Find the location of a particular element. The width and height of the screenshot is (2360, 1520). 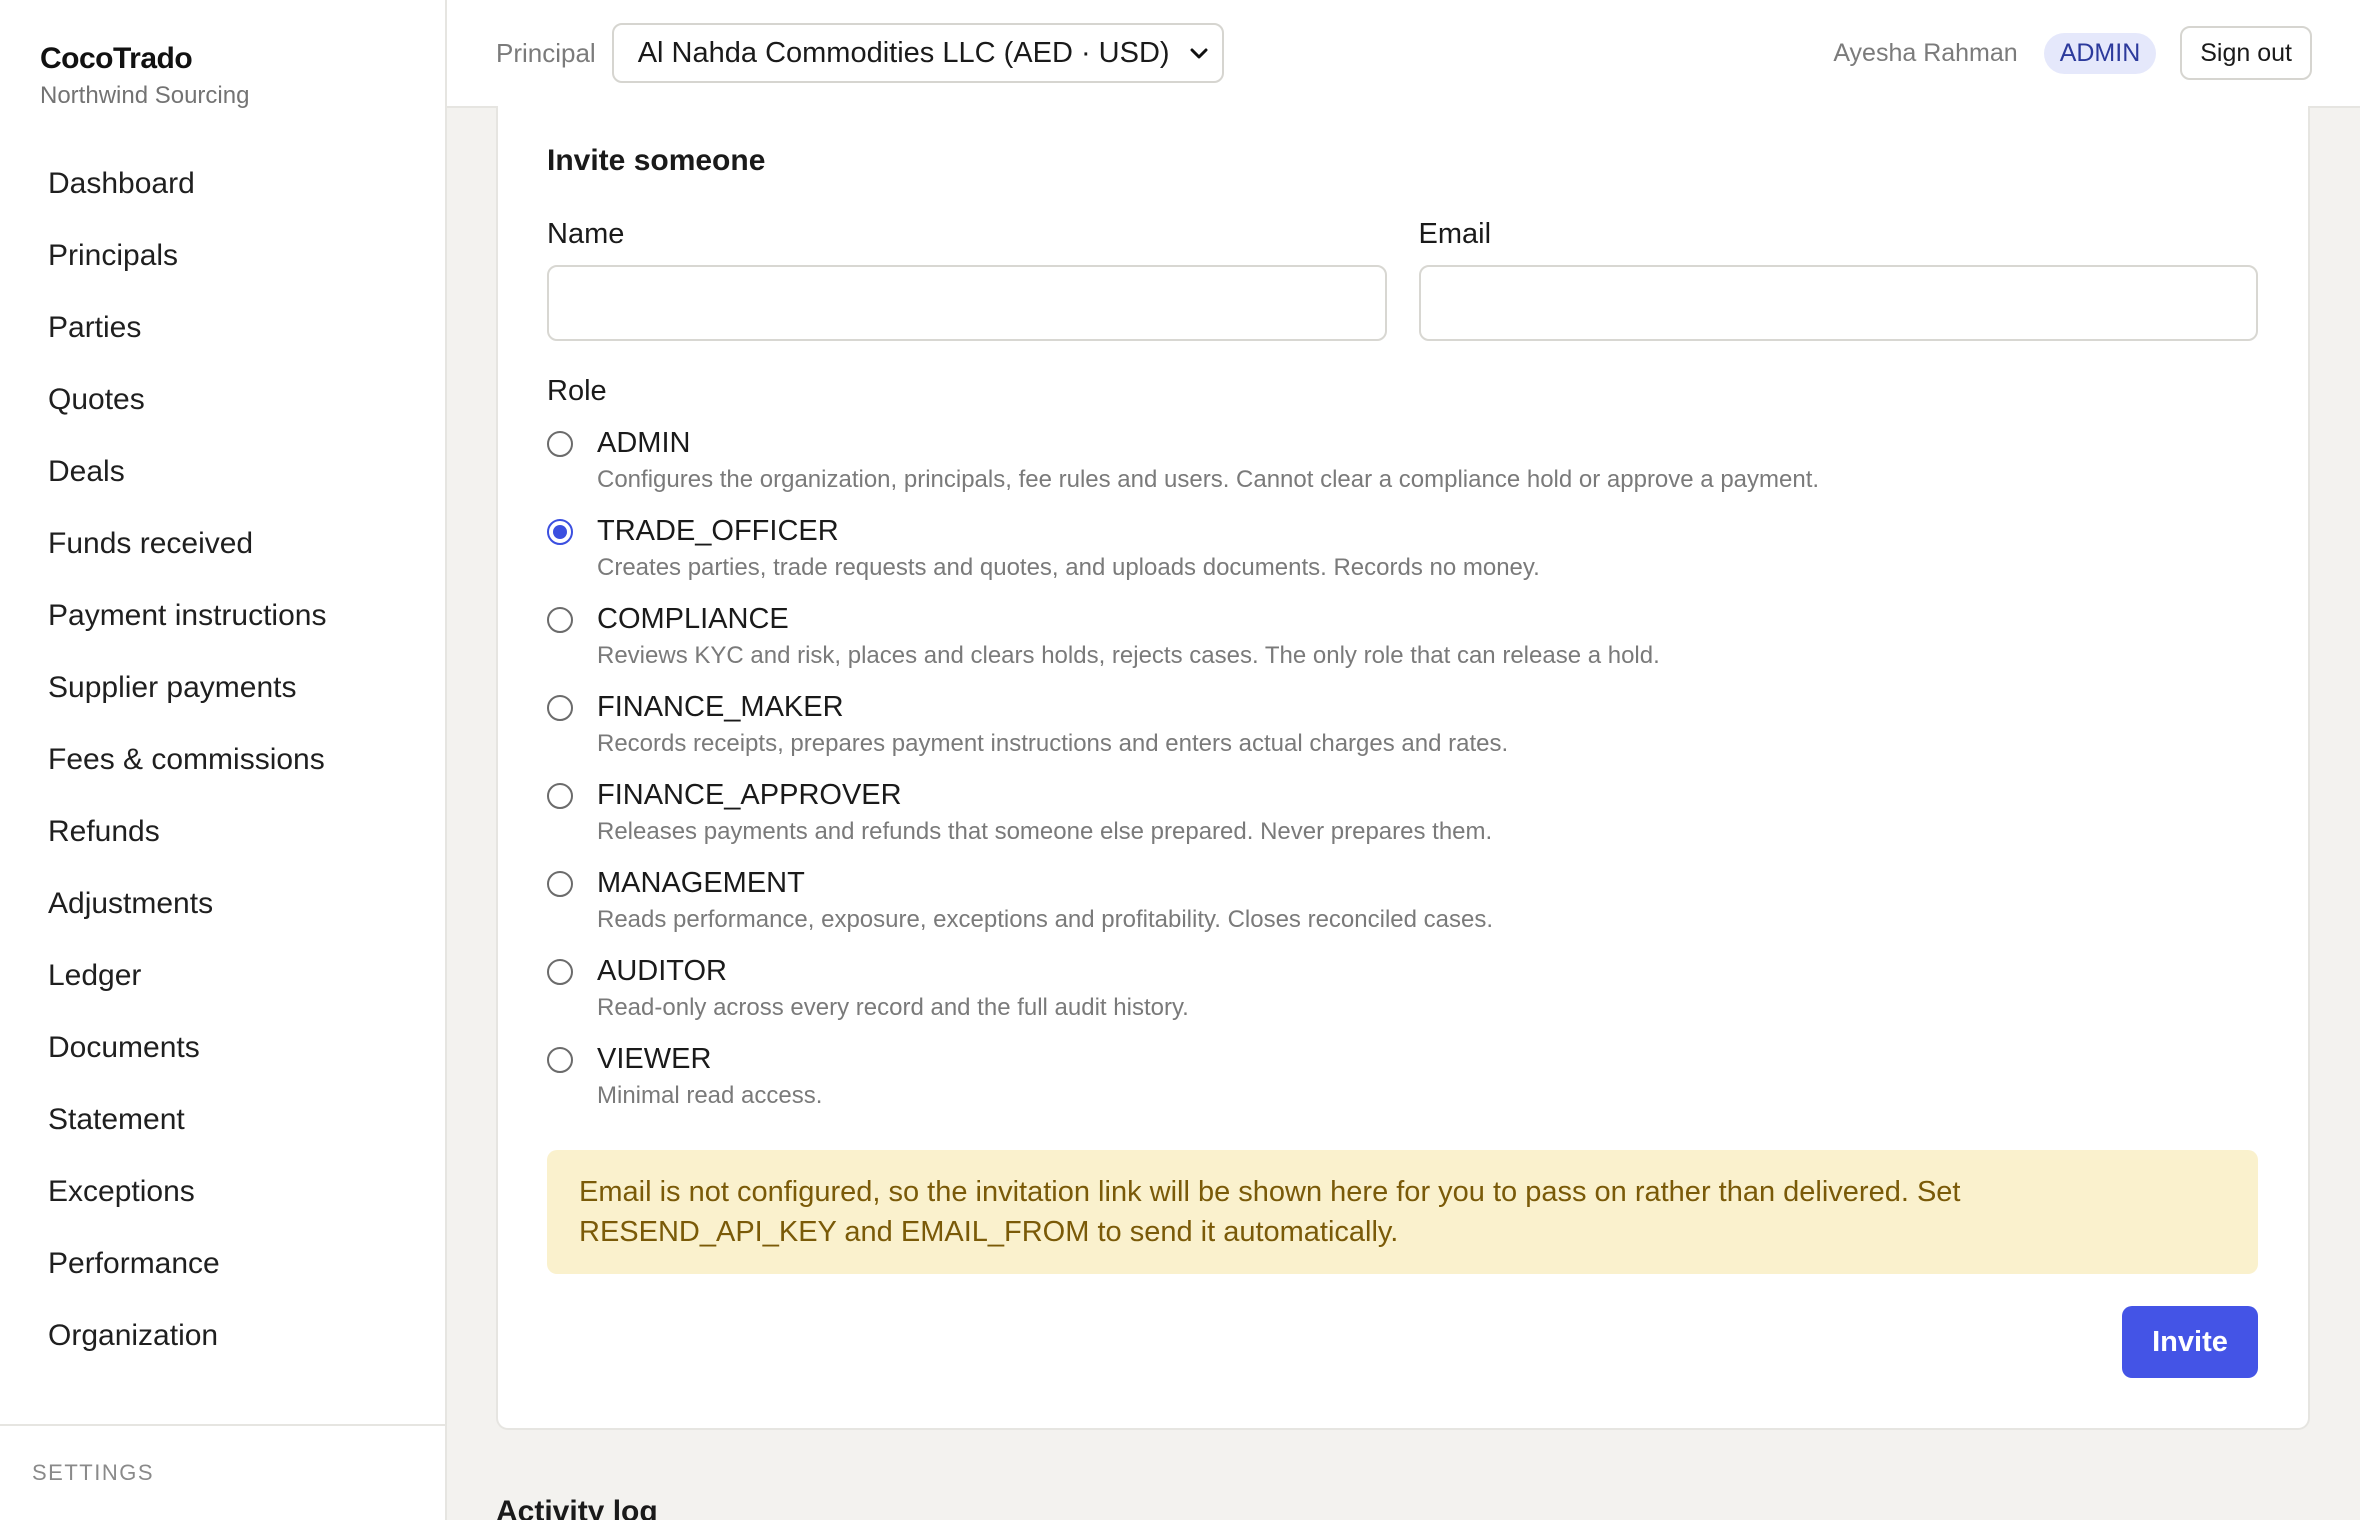

role-name: AUDITOR is located at coordinates (662, 971).